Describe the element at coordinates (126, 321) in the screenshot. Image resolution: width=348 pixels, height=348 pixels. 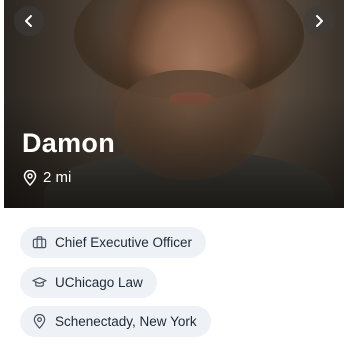
I see `location-name: Schenectady, New York` at that location.